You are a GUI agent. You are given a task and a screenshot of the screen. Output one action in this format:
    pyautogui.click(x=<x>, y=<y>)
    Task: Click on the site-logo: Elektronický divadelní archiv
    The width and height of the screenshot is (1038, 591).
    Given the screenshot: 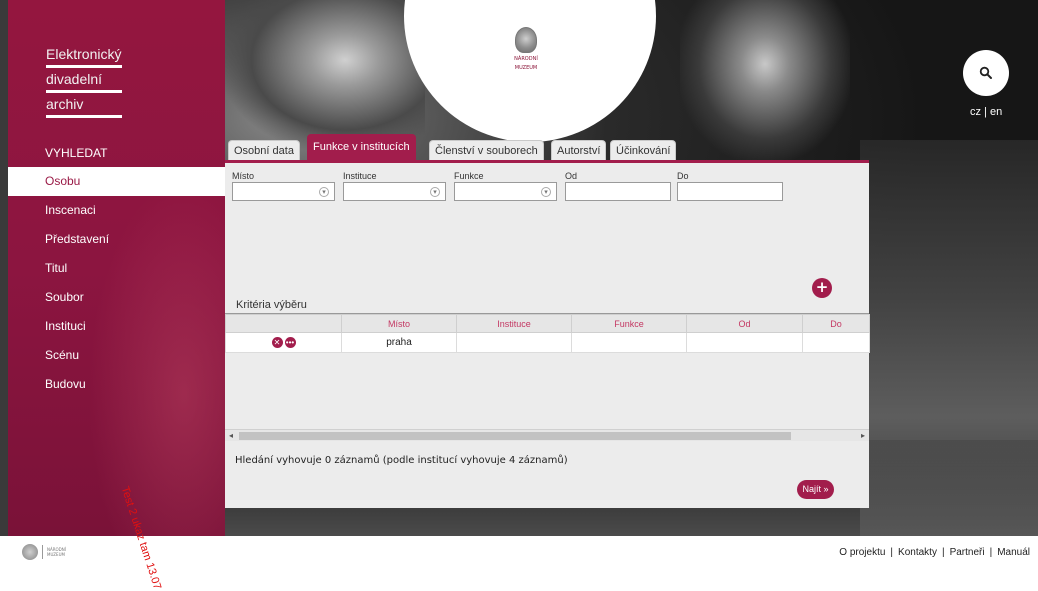 What is the action you would take?
    pyautogui.click(x=84, y=83)
    